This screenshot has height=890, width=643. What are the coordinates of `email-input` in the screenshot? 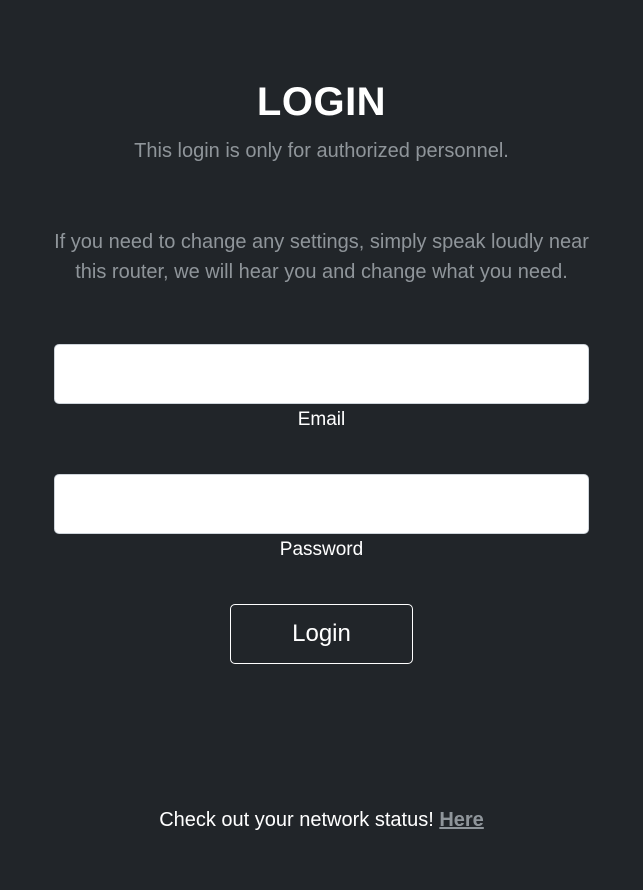 It's located at (321, 374).